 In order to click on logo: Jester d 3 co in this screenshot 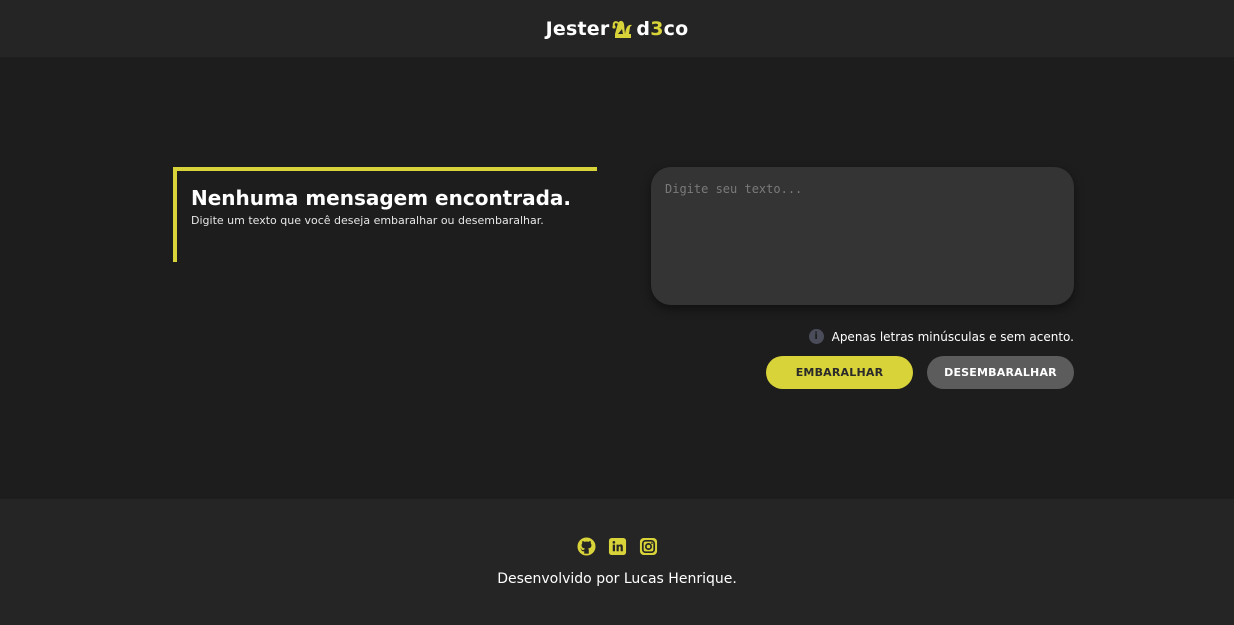, I will do `click(617, 29)`.